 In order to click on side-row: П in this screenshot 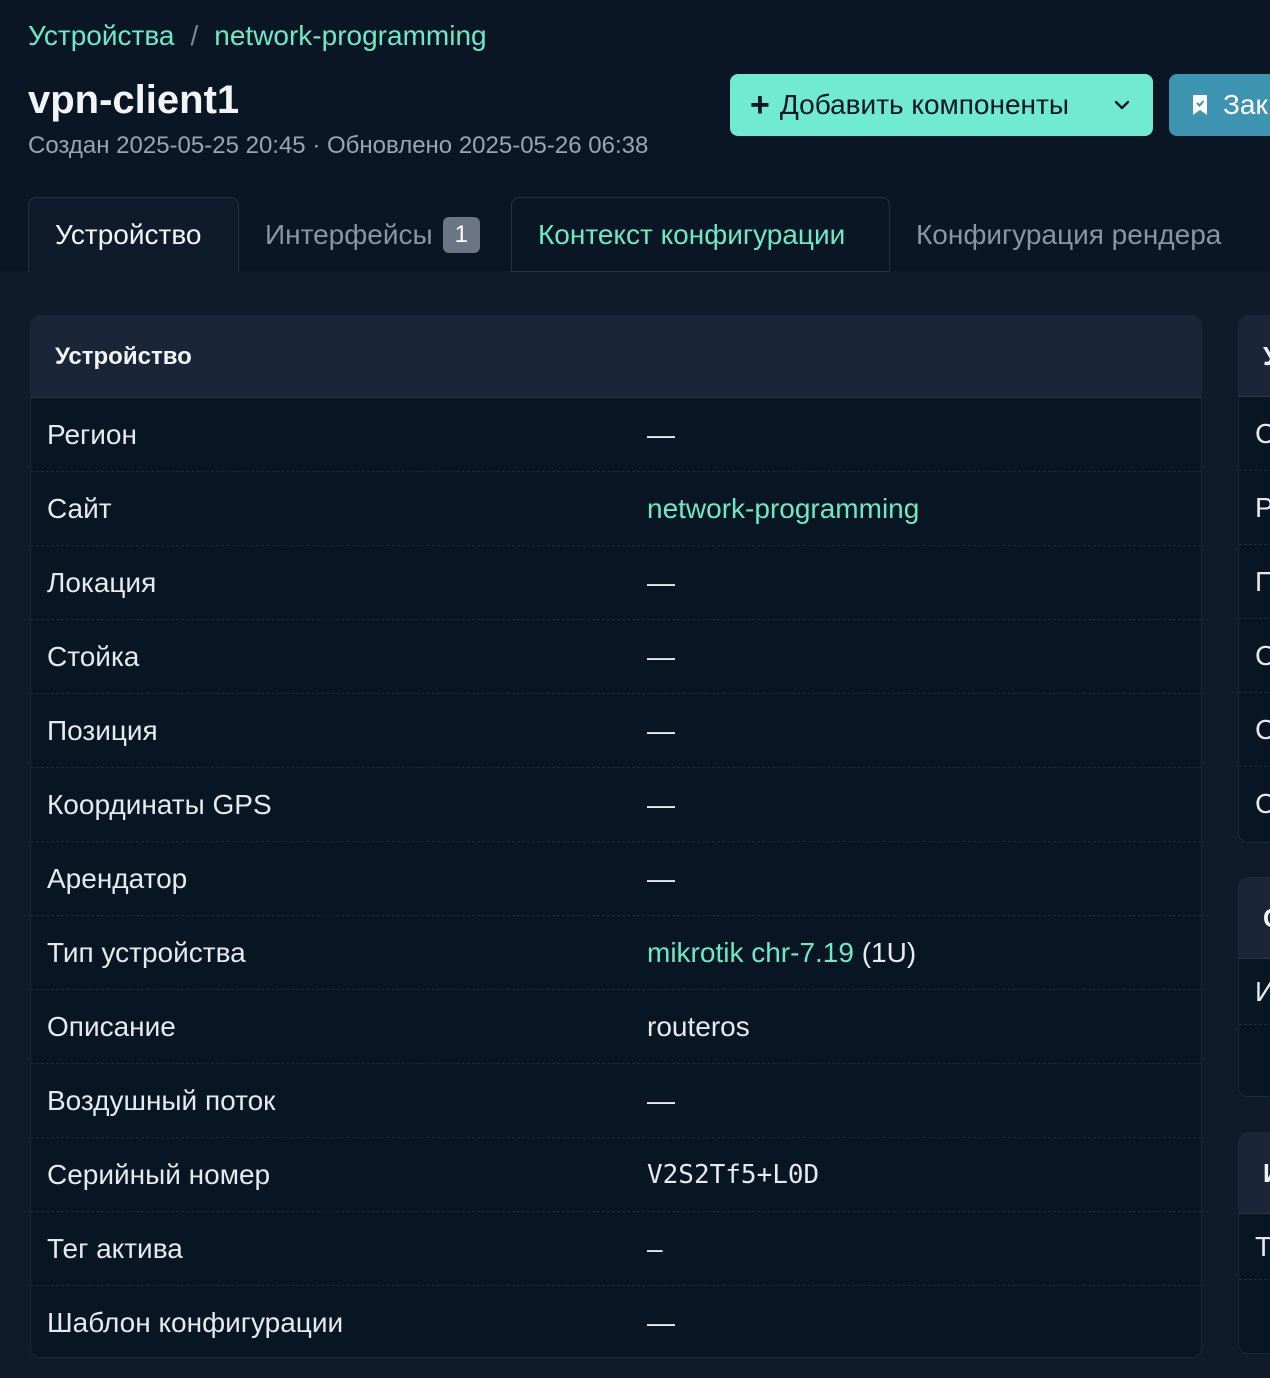, I will do `click(1254, 582)`.